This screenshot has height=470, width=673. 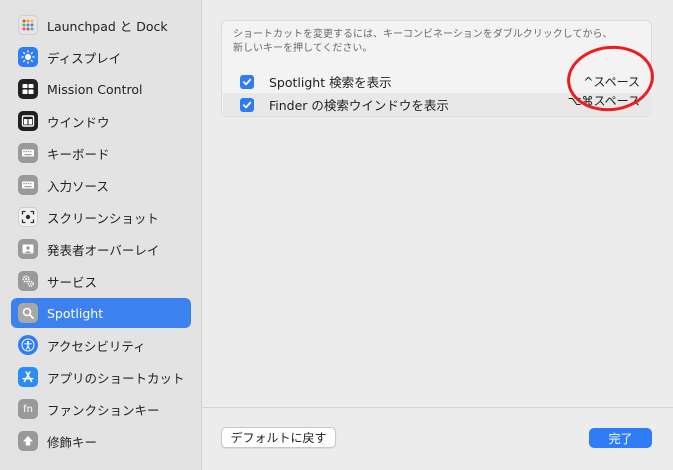 I want to click on shortcut-label: Spotlight 検索を表示, so click(x=330, y=82).